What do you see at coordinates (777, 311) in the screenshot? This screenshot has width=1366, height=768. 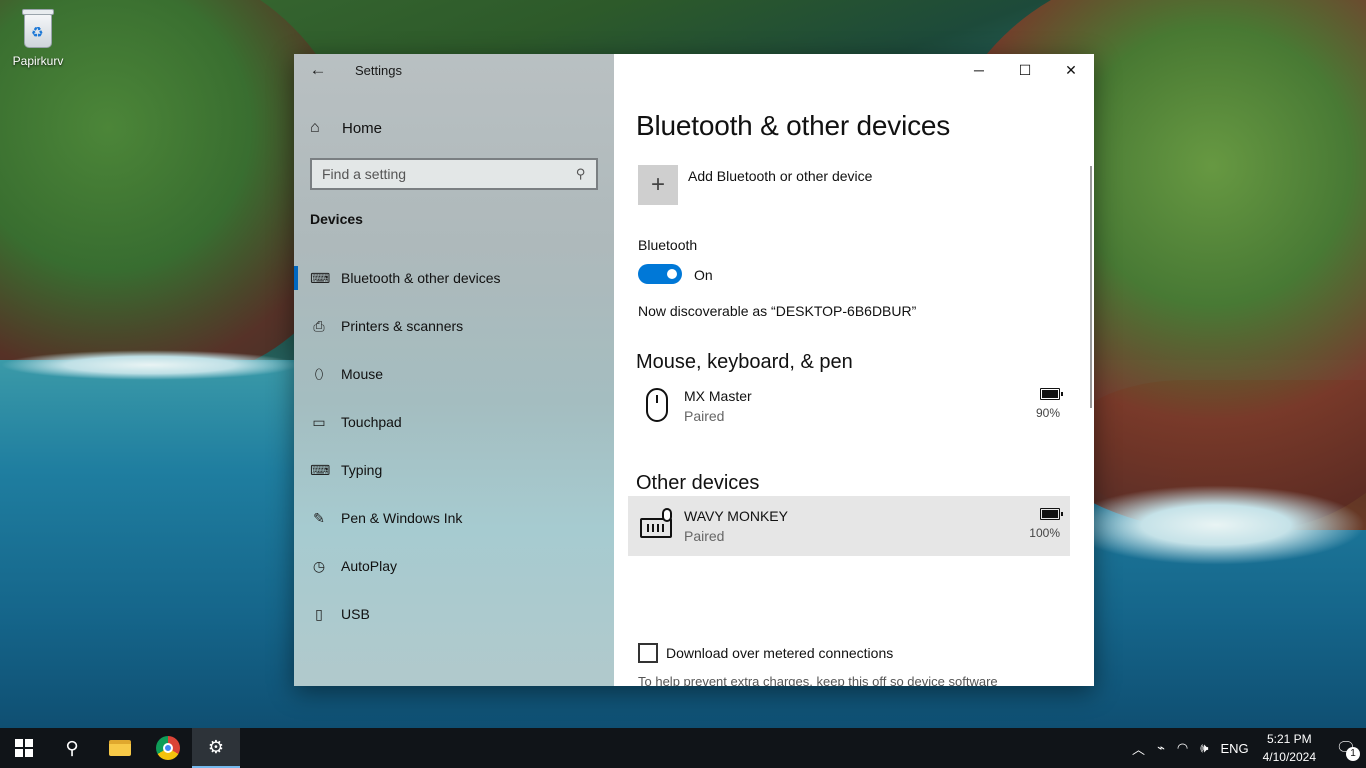 I see `discoverable-text: Now discoverable as “DESKTOP-6B6DBUR”` at bounding box center [777, 311].